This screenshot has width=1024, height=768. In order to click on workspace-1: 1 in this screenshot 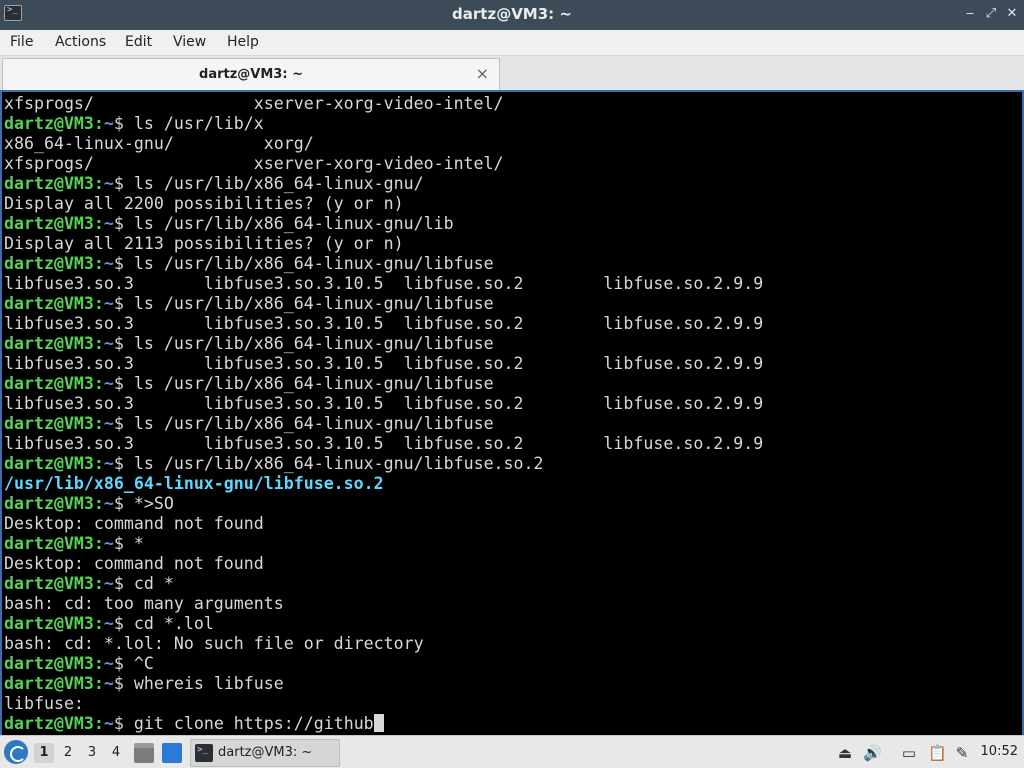, I will do `click(44, 753)`.